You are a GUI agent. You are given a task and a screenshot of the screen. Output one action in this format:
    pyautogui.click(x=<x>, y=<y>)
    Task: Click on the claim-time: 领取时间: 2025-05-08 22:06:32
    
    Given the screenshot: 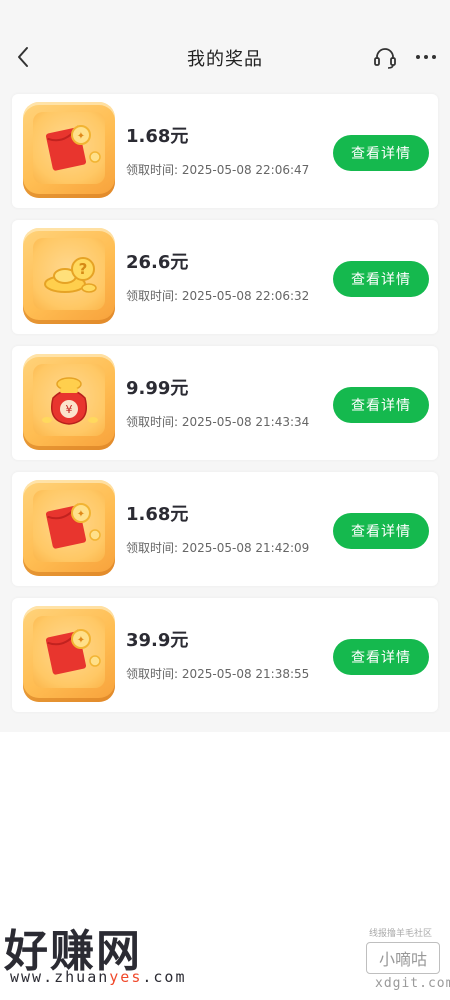 What is the action you would take?
    pyautogui.click(x=218, y=296)
    